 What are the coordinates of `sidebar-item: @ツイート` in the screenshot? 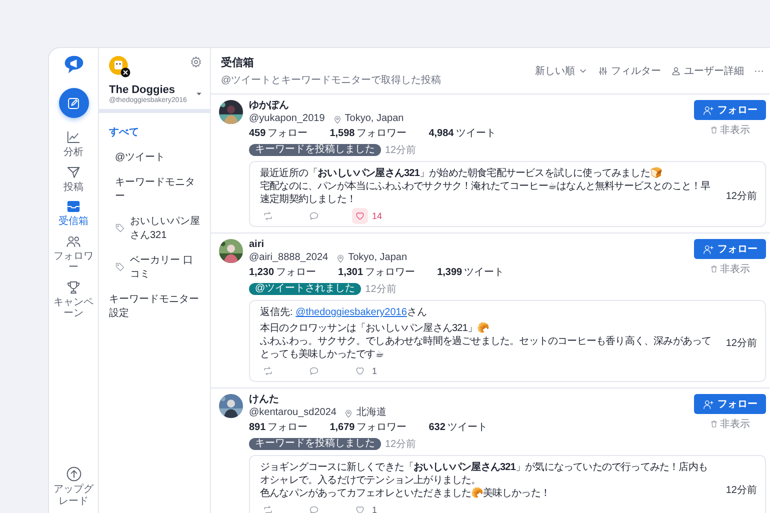 It's located at (154, 157).